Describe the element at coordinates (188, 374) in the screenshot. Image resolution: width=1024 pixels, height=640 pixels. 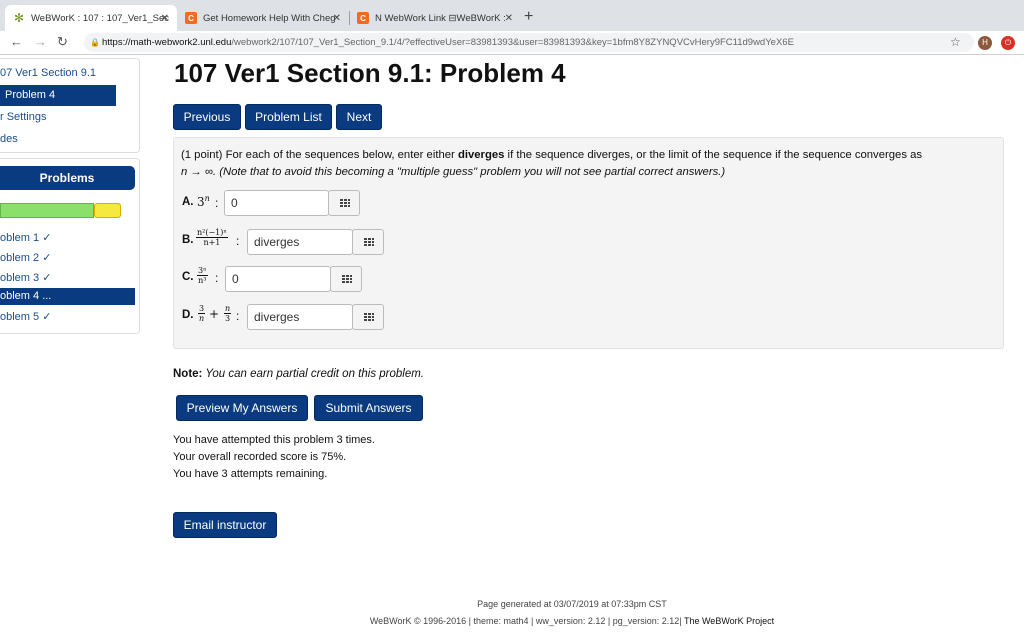
I see `note-label: Note:` at that location.